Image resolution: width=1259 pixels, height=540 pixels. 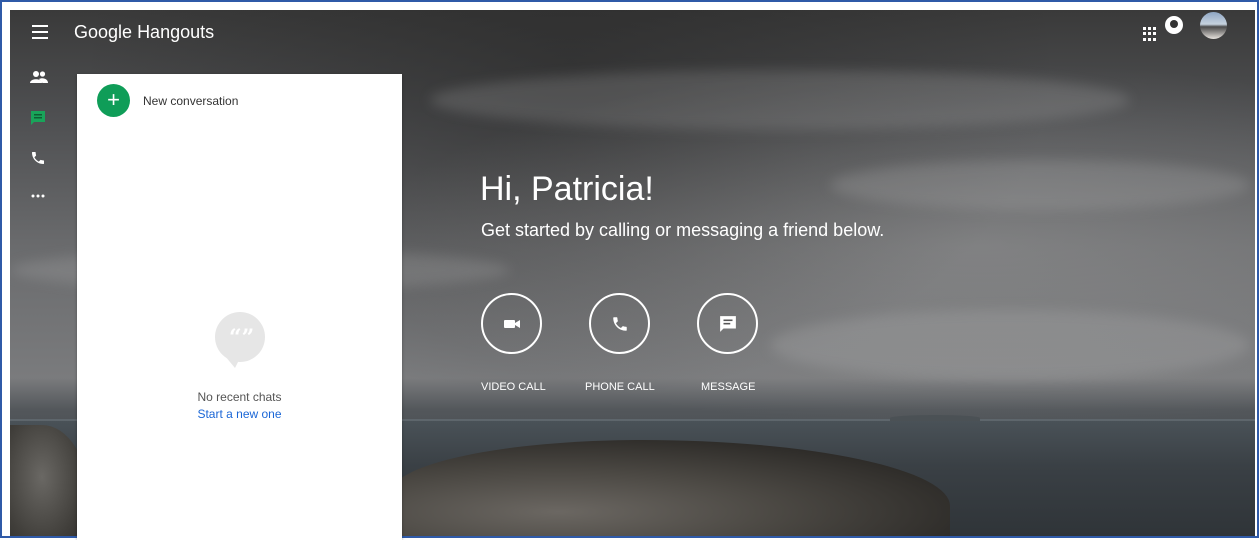 What do you see at coordinates (39, 118) in the screenshot?
I see `chat-icon` at bounding box center [39, 118].